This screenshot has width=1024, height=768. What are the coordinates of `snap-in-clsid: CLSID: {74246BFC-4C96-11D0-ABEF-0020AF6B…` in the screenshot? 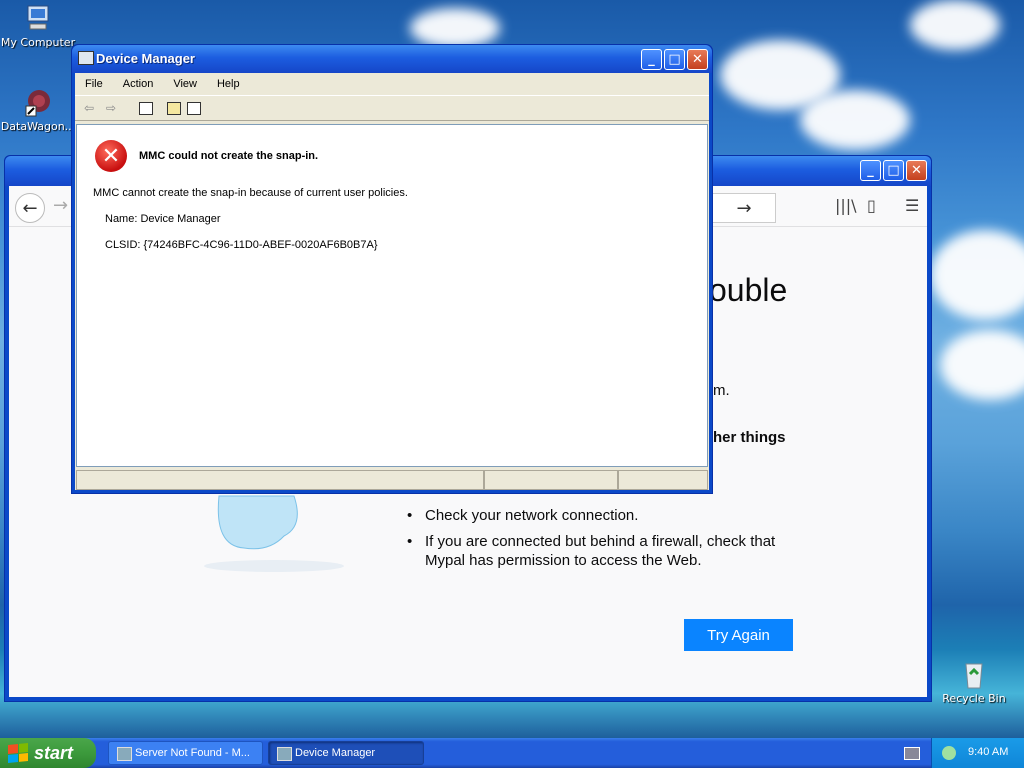 It's located at (241, 245).